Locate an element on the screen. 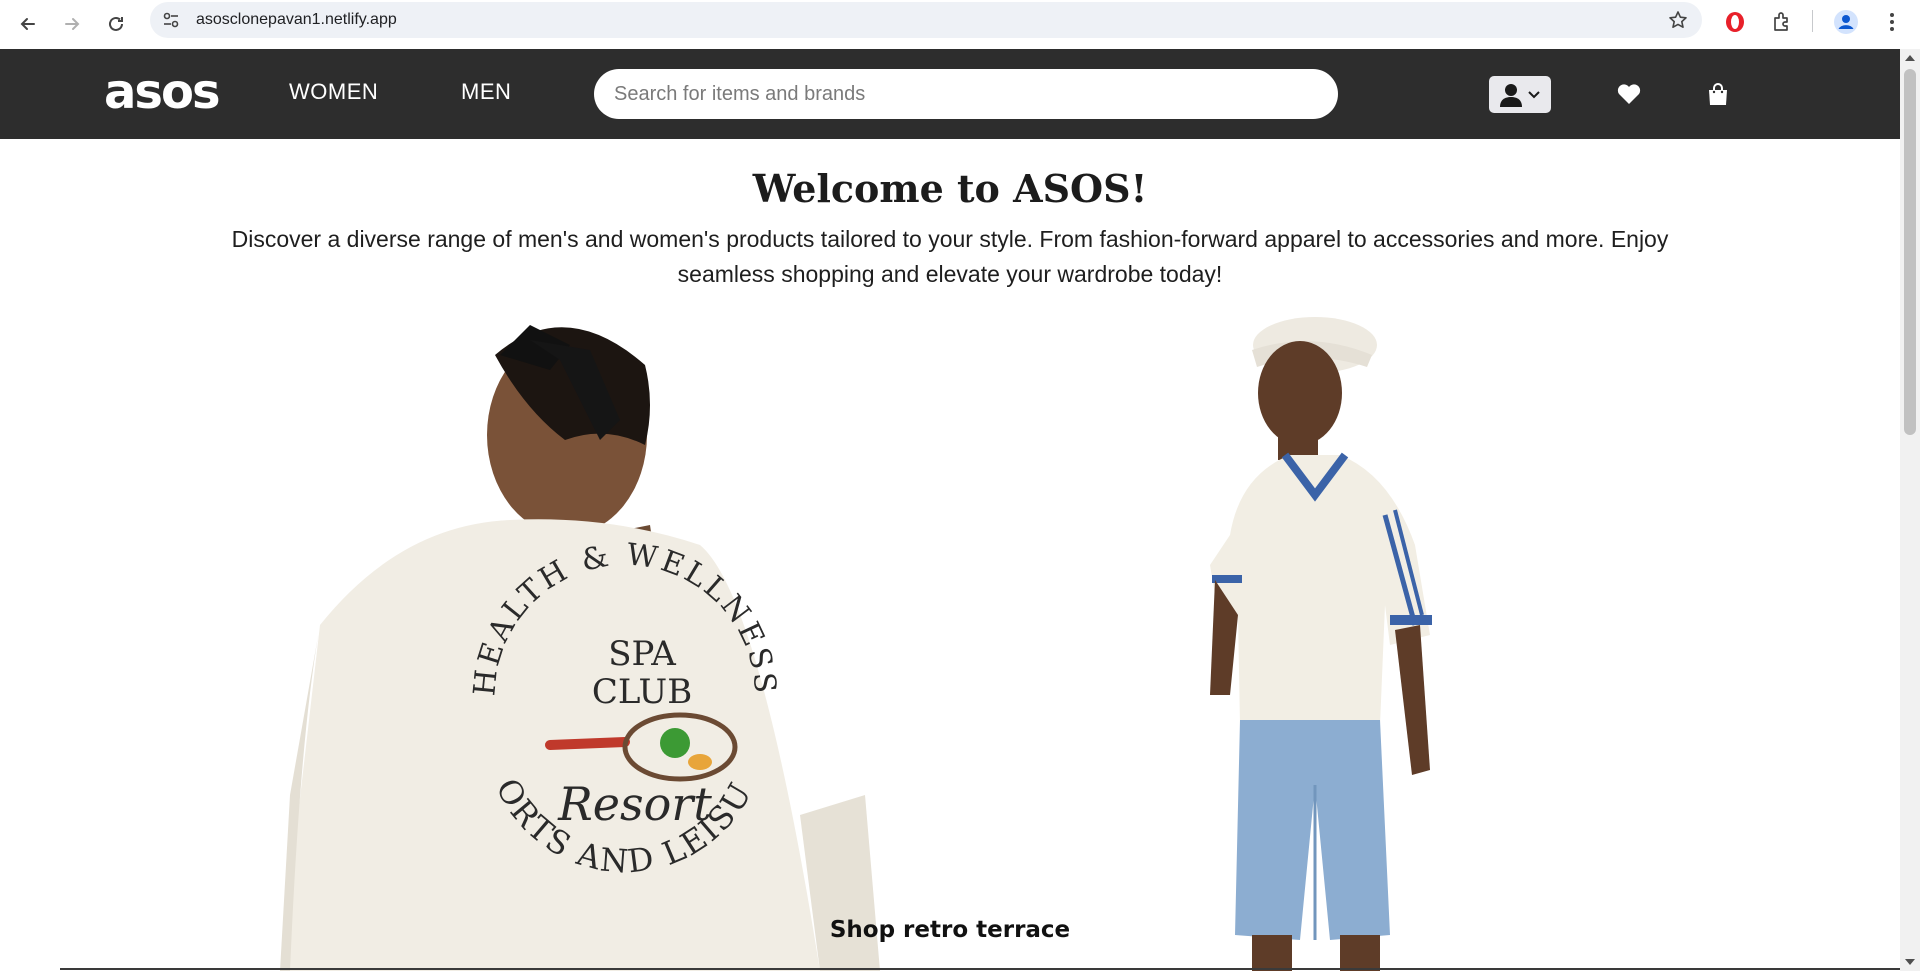 Image resolution: width=1920 pixels, height=971 pixels. page-scrollbar is located at coordinates (1910, 510).